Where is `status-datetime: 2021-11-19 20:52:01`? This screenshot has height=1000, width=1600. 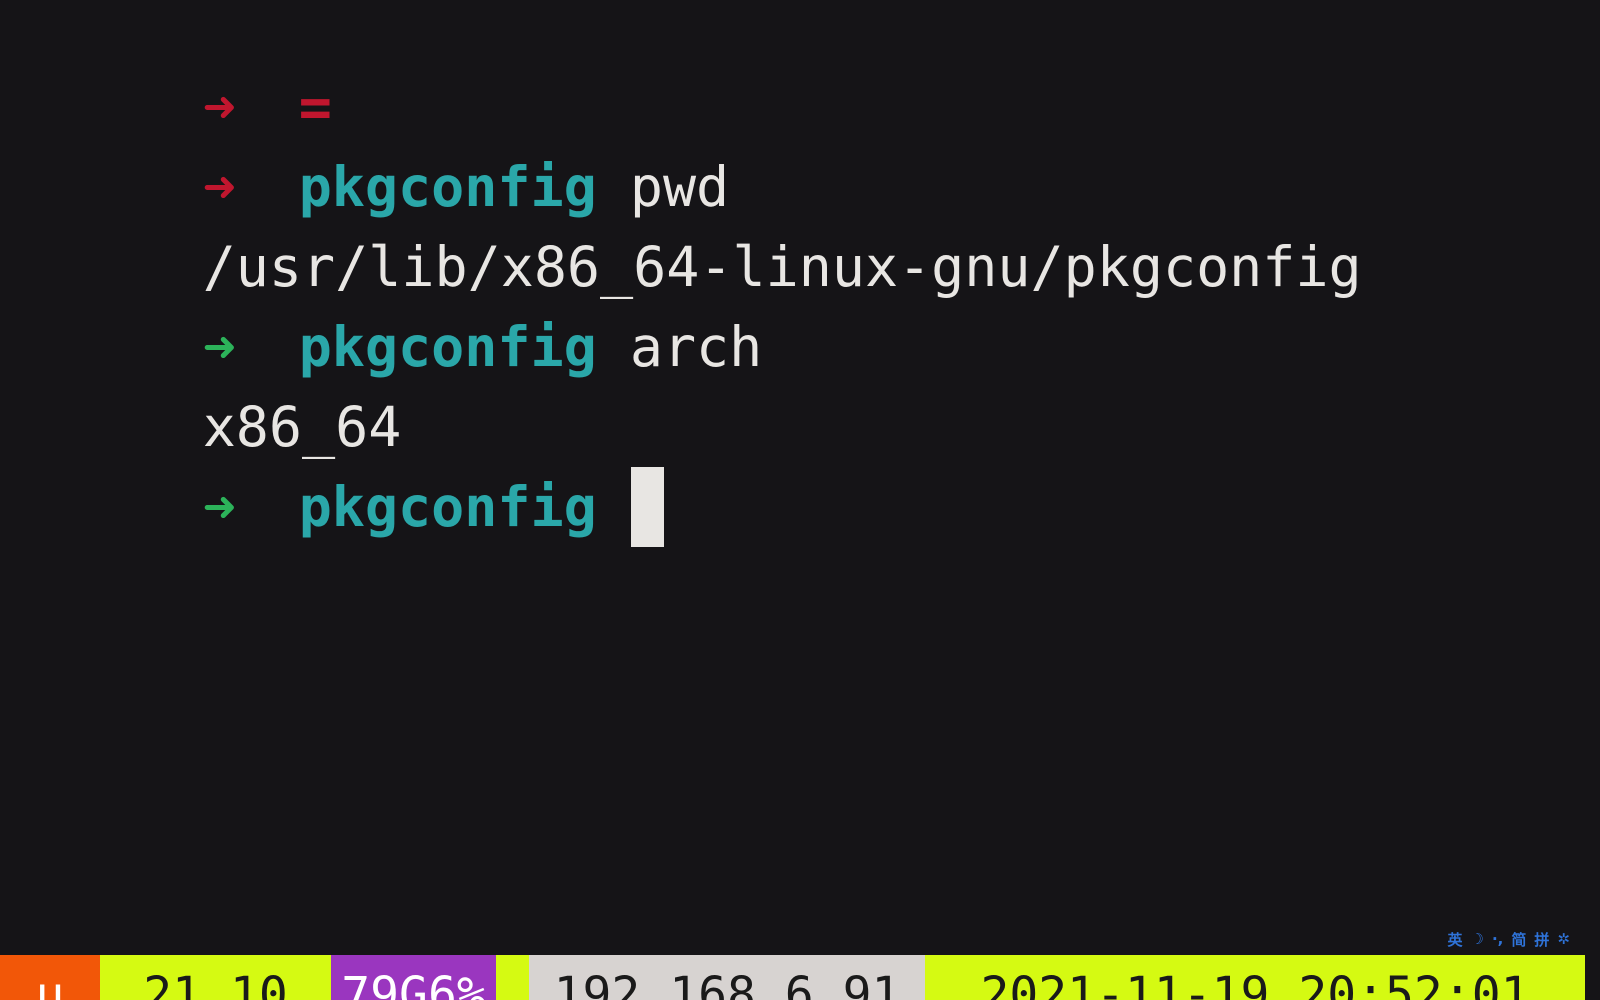
status-datetime: 2021-11-19 20:52:01 is located at coordinates (1255, 977).